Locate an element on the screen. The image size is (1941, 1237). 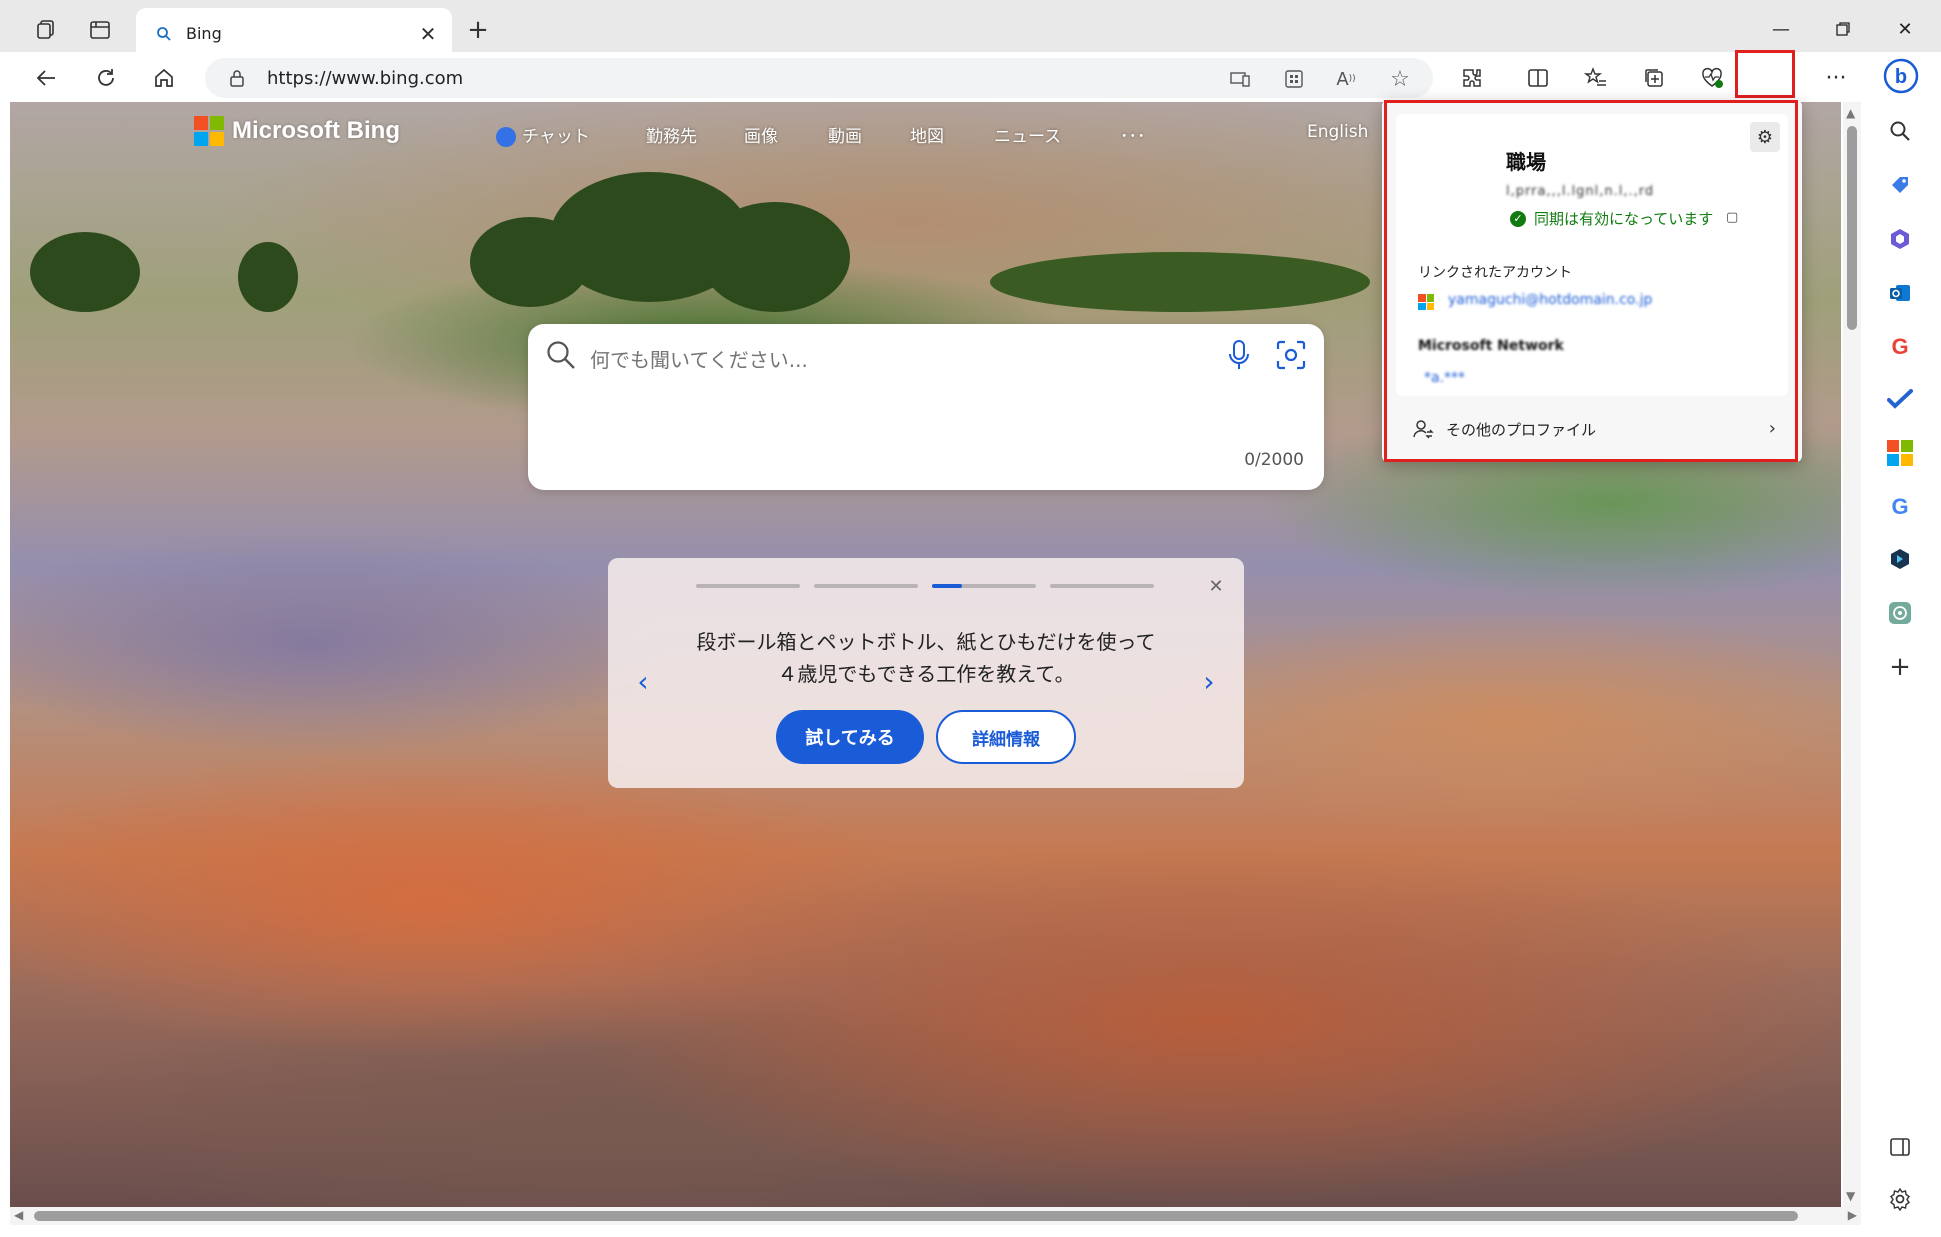
horizontal-scrollbar: ◀ ▶ is located at coordinates (935, 1216).